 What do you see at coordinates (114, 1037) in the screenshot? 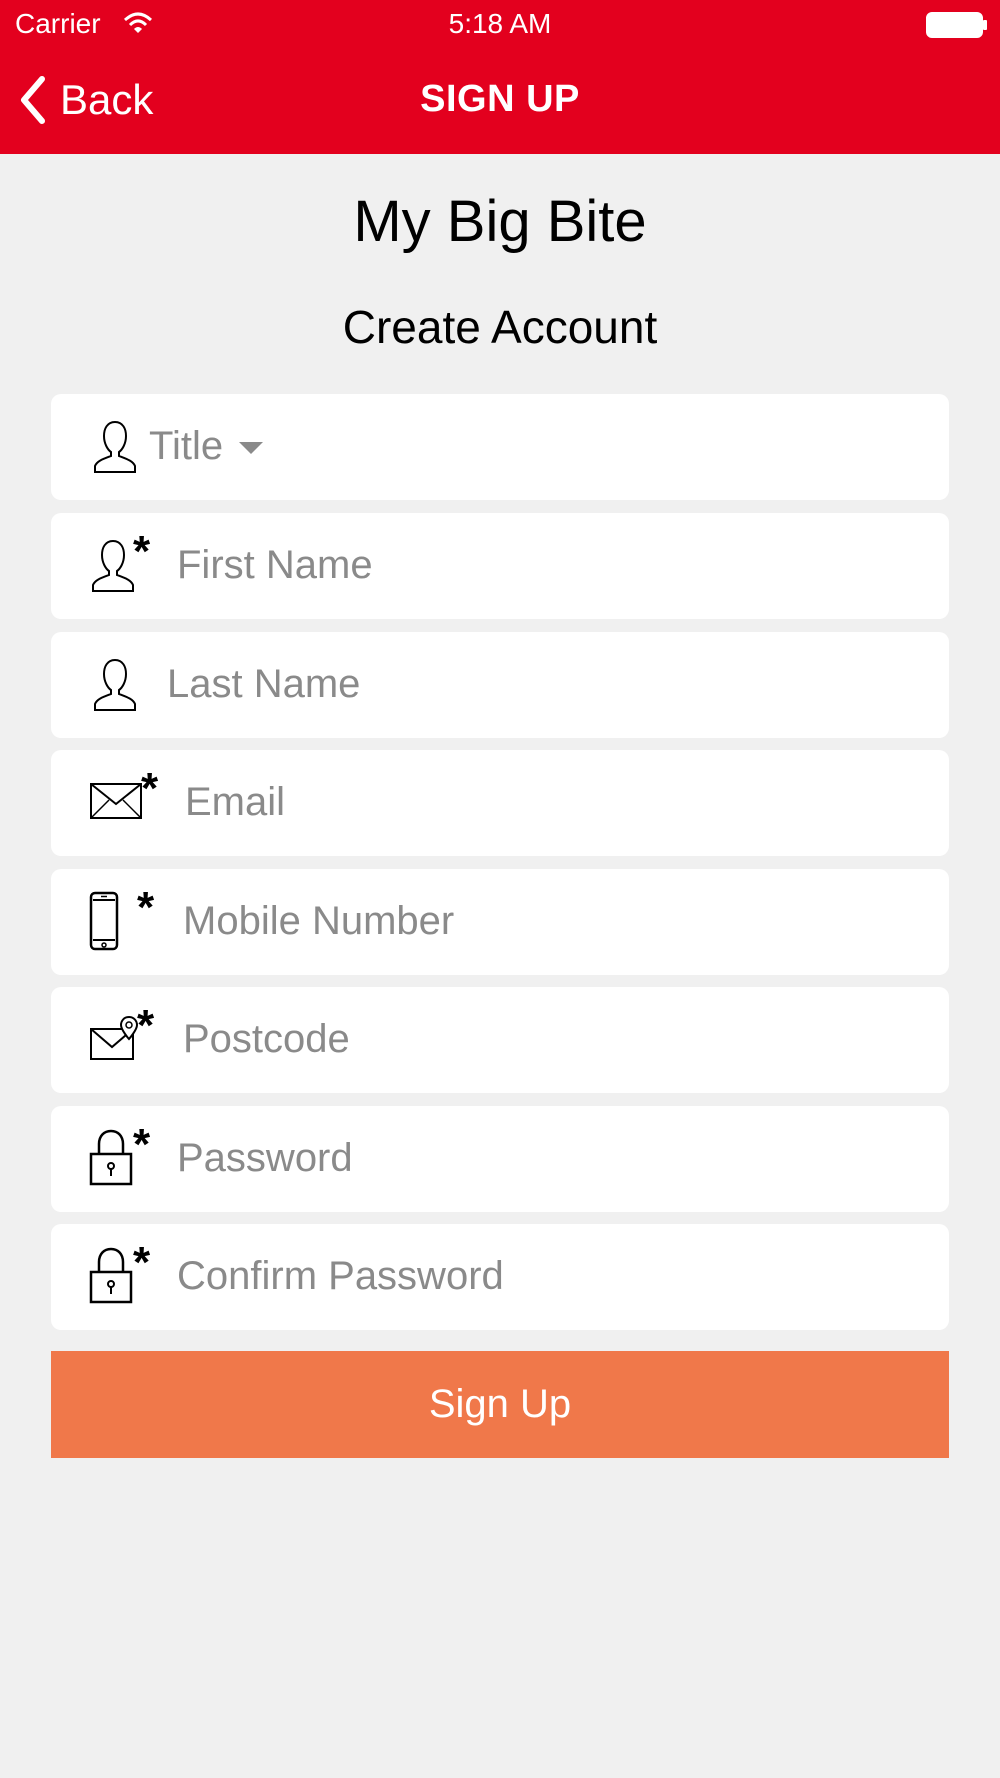
I see `mail-location-icon` at bounding box center [114, 1037].